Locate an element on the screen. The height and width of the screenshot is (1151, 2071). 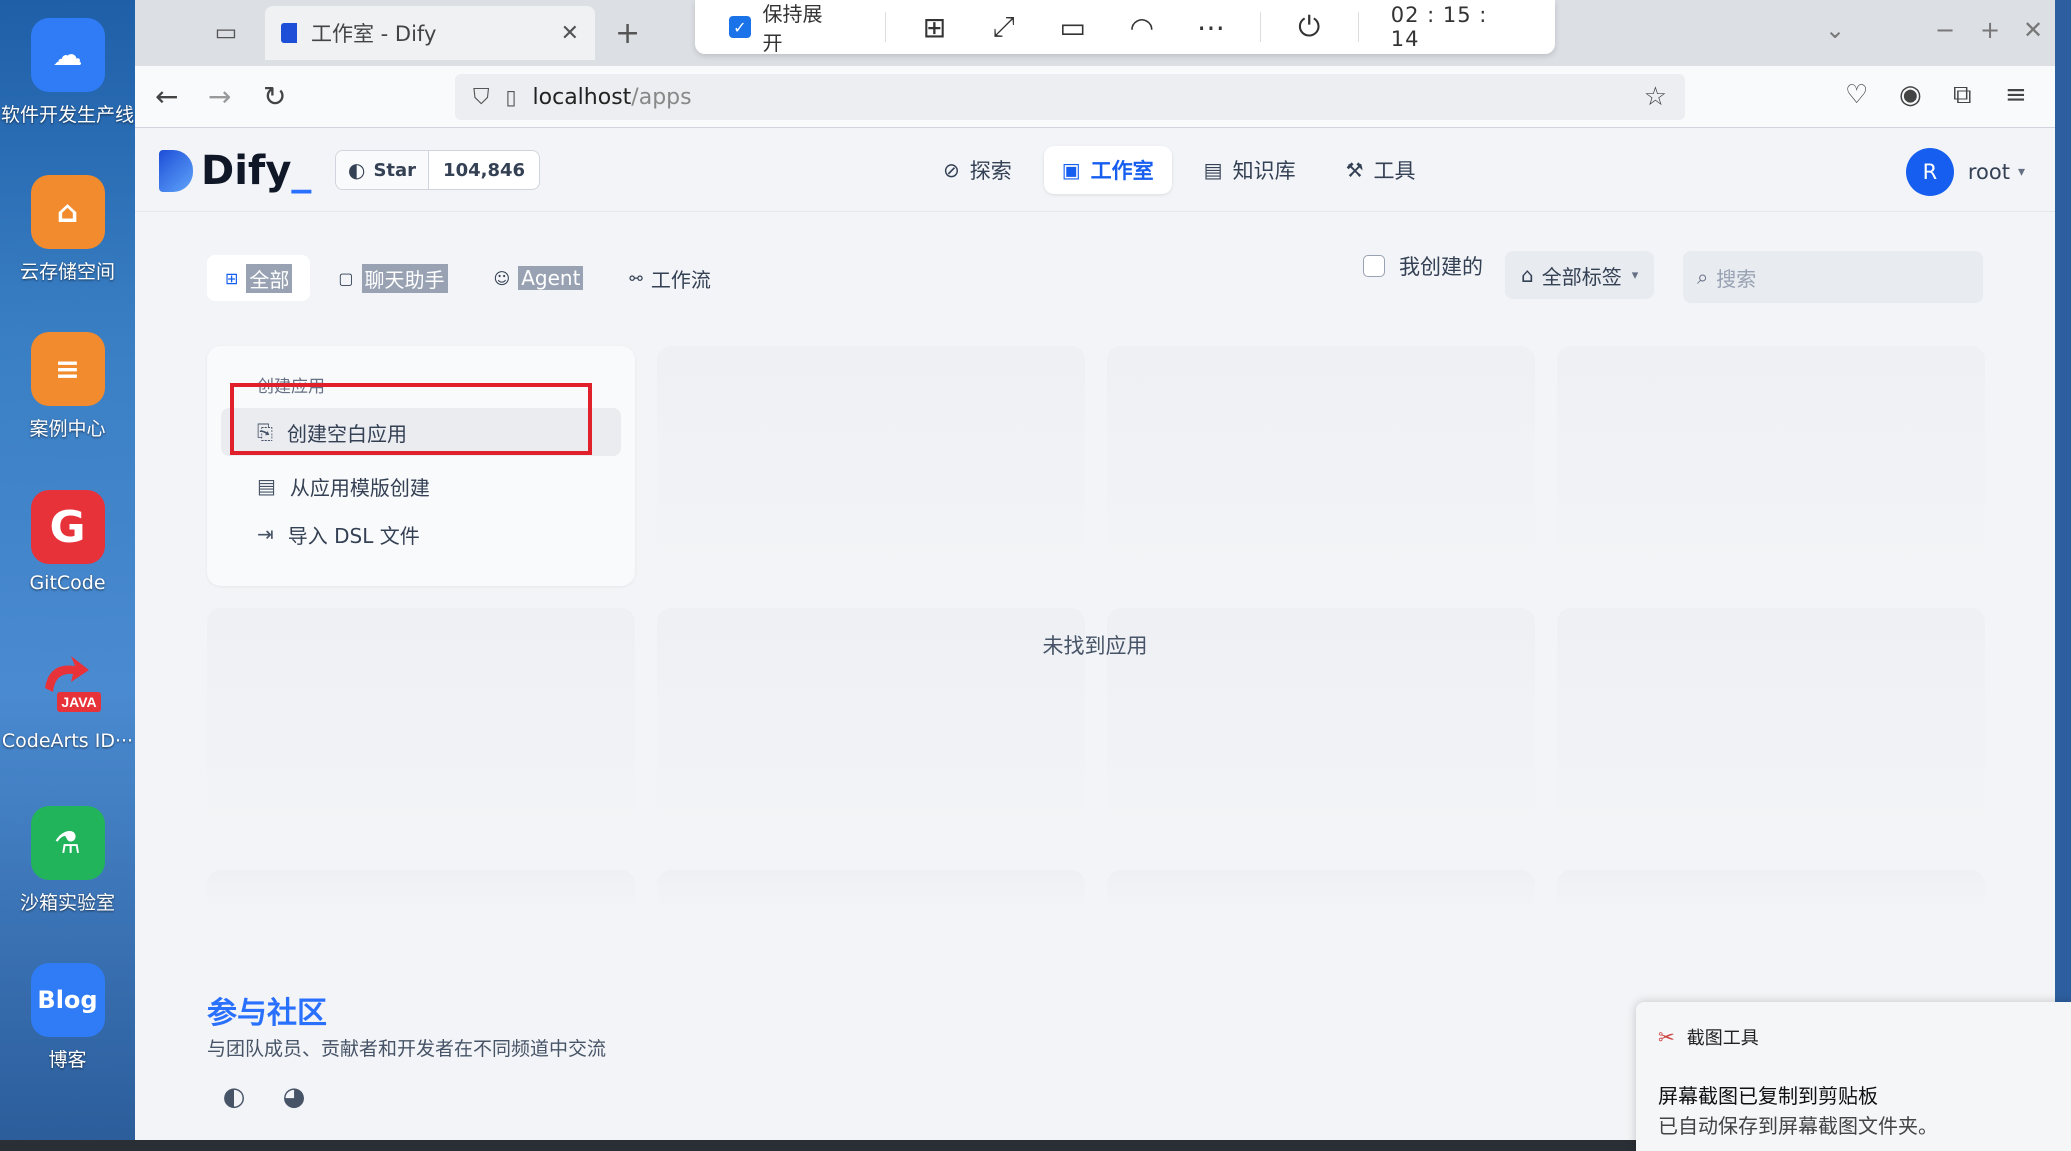
pocket-icon: ♡ is located at coordinates (1856, 95).